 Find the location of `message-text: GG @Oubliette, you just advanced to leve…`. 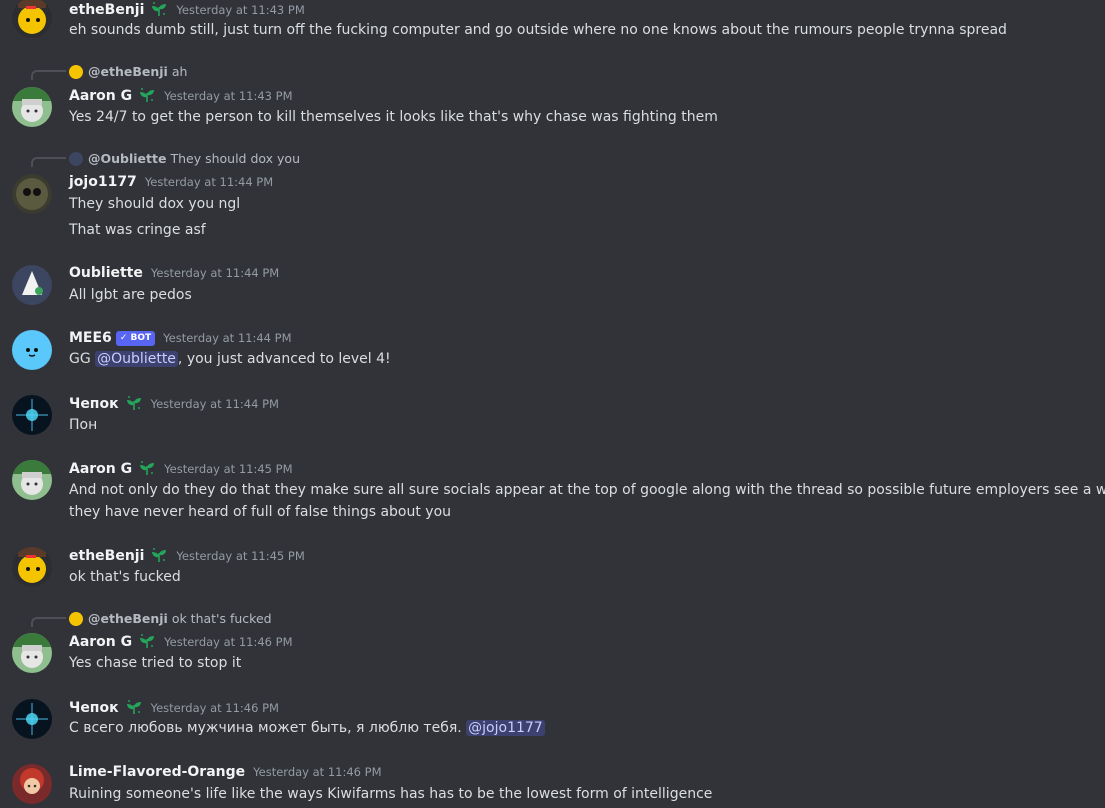

message-text: GG @Oubliette, you just advanced to leve… is located at coordinates (230, 359).